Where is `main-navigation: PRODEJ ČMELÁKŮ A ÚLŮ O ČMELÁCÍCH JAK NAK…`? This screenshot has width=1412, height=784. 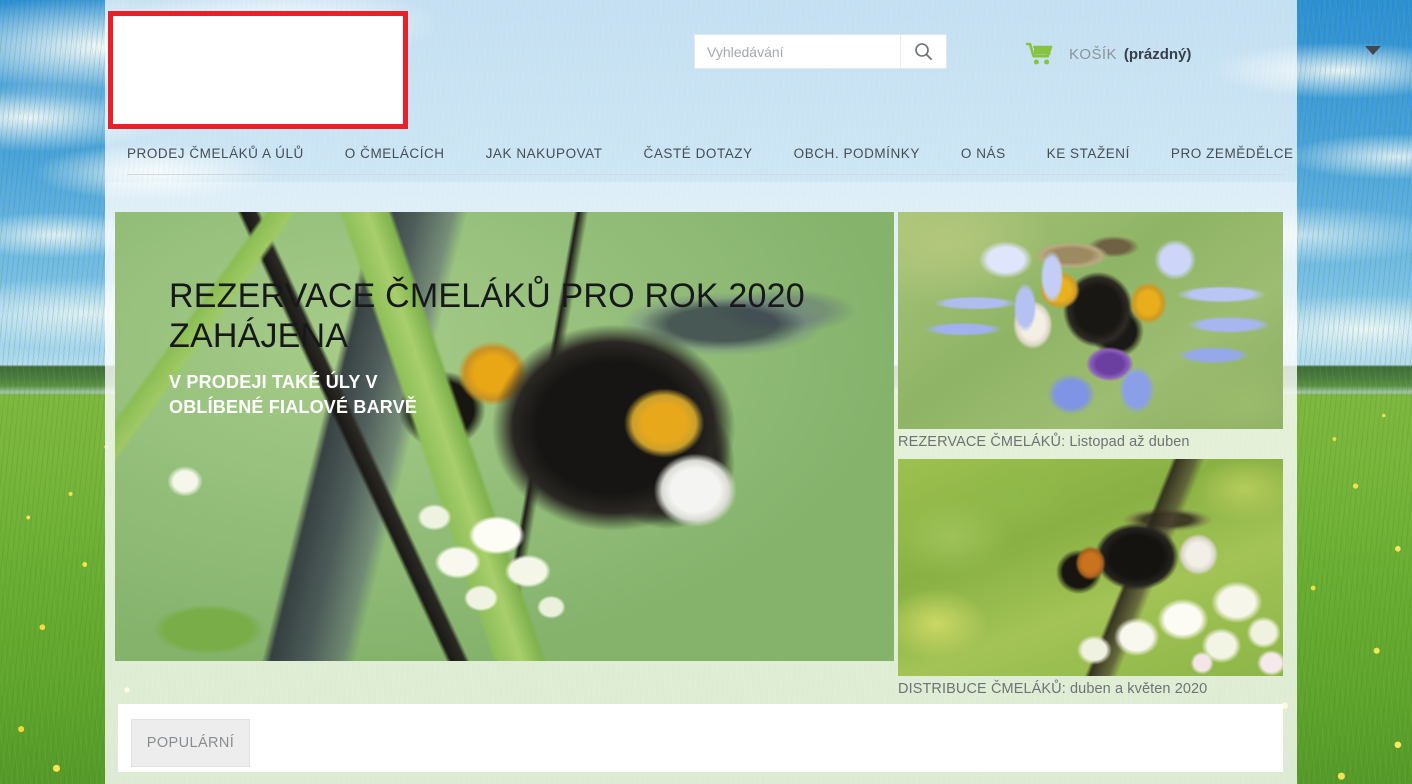
main-navigation: PRODEJ ČMELÁKŮ A ÚLŮ O ČMELÁCÍCH JAK NAK… is located at coordinates (710, 160).